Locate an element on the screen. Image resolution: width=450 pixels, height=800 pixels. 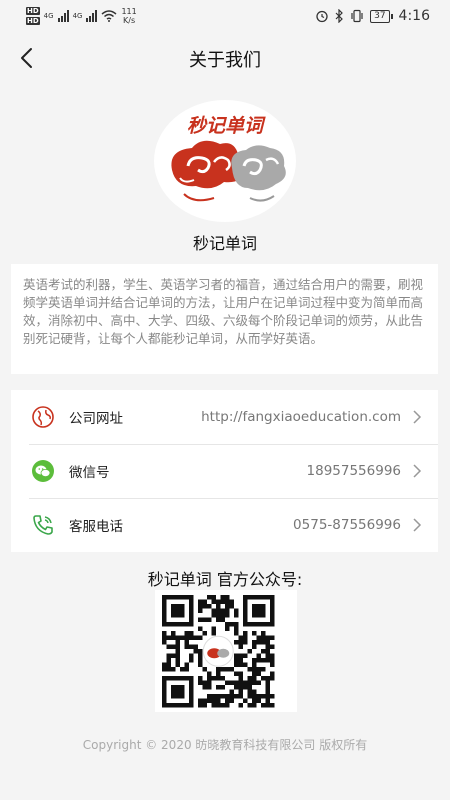
contact-row-website: 公司网址 http://fangxiaoeducation.com is located at coordinates (224, 417).